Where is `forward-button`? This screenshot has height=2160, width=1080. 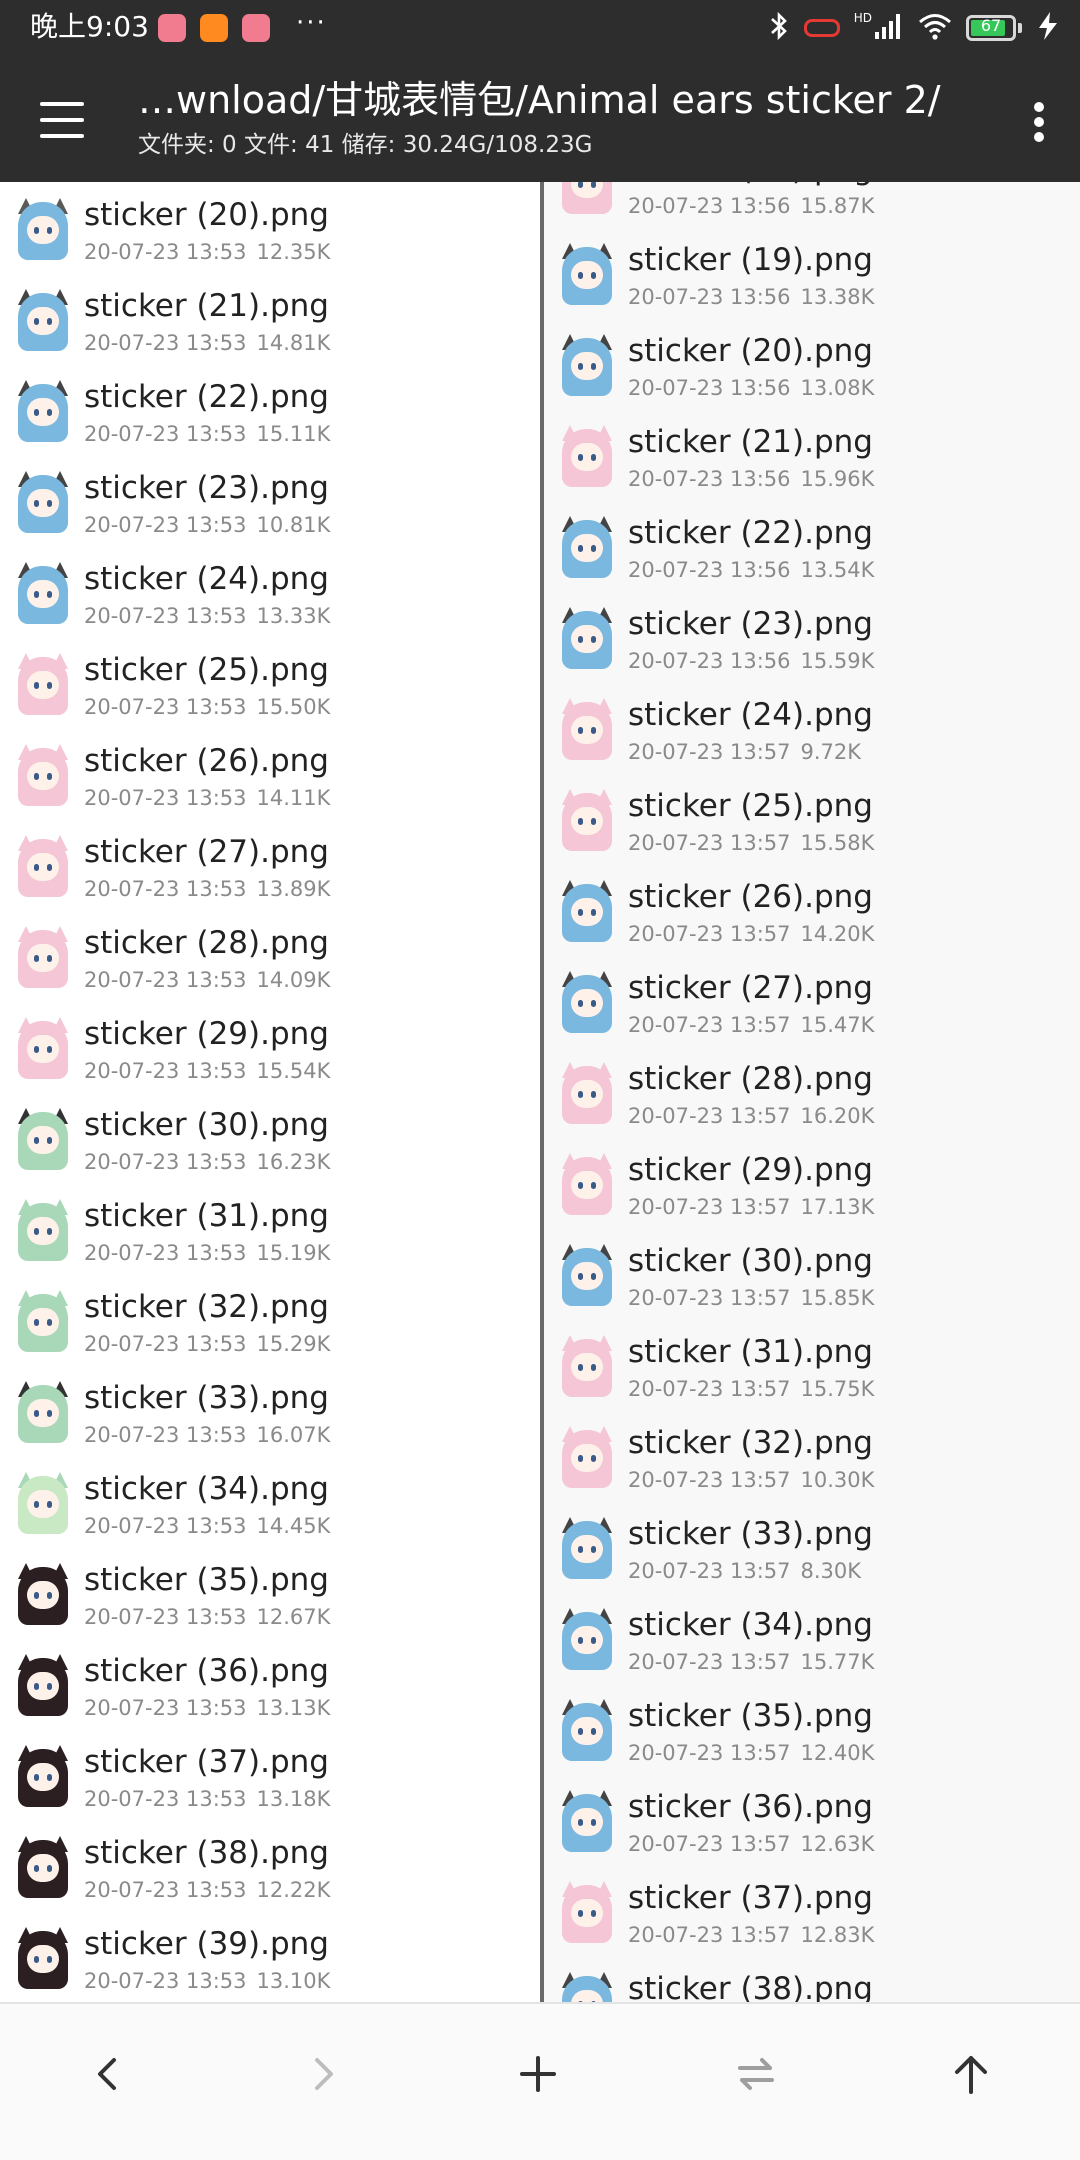 forward-button is located at coordinates (323, 2074).